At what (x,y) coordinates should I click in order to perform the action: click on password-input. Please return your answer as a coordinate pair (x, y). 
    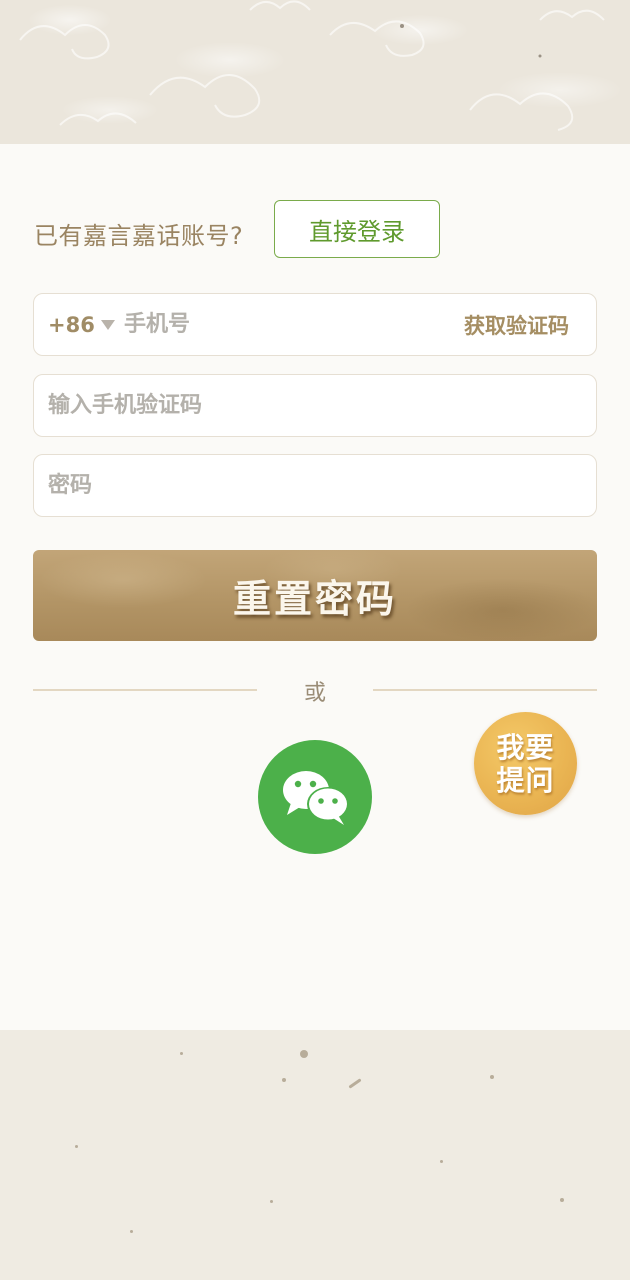
    Looking at the image, I should click on (313, 485).